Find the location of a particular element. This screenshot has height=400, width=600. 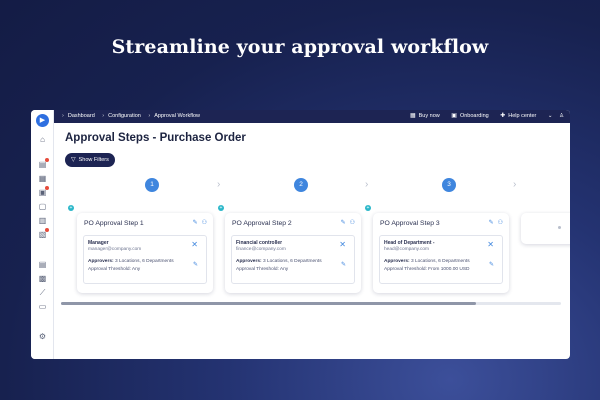

approver-role: Head of Department - is located at coordinates (409, 243).